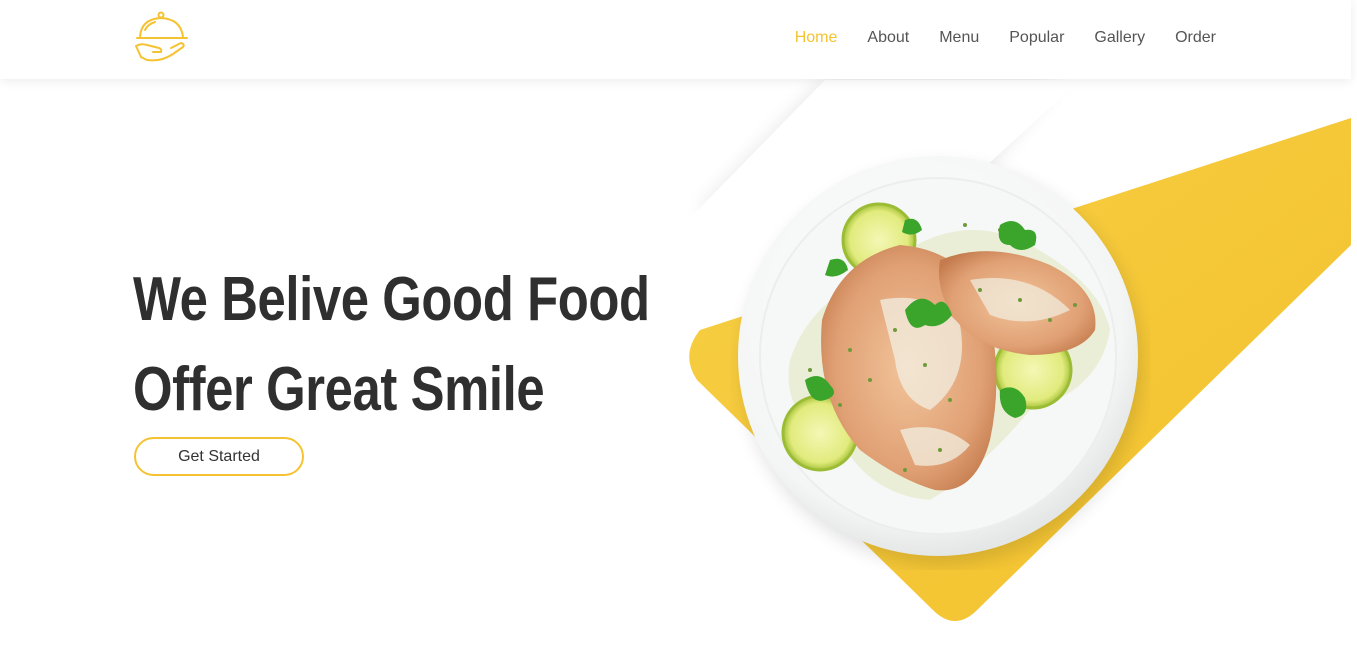 The width and height of the screenshot is (1357, 649). Describe the element at coordinates (219, 456) in the screenshot. I see `get-started-button: Get Started` at that location.